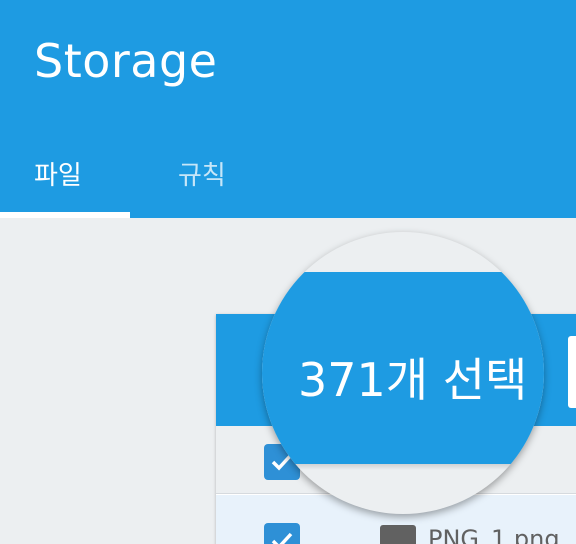 This screenshot has height=544, width=576. I want to click on tab-rules: 규칙, so click(202, 176).